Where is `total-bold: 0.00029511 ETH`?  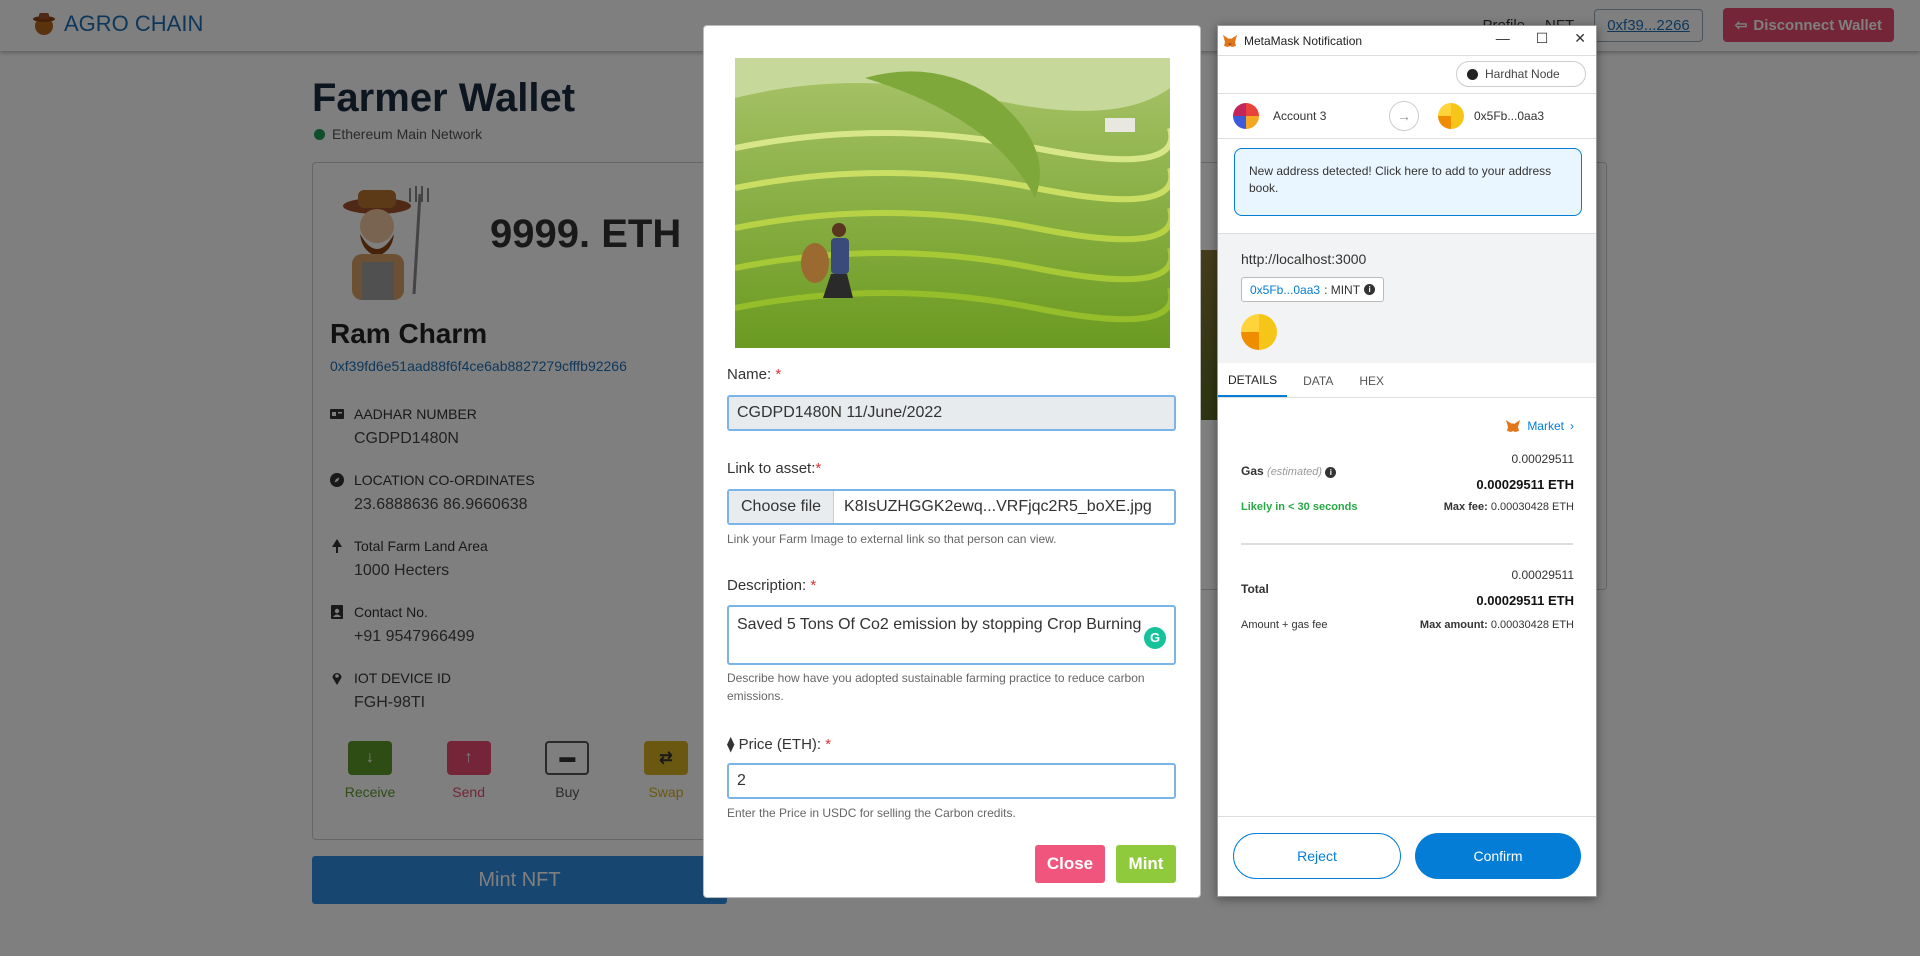 total-bold: 0.00029511 ETH is located at coordinates (1525, 600).